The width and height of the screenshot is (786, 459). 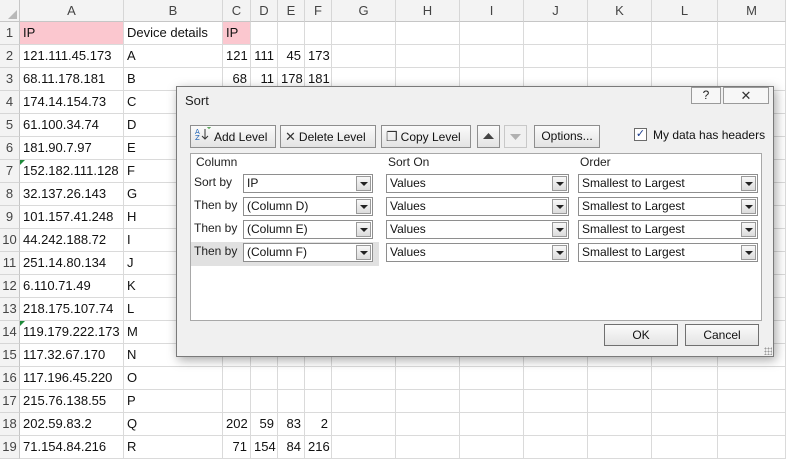 What do you see at coordinates (318, 424) in the screenshot?
I see `cell: 2` at bounding box center [318, 424].